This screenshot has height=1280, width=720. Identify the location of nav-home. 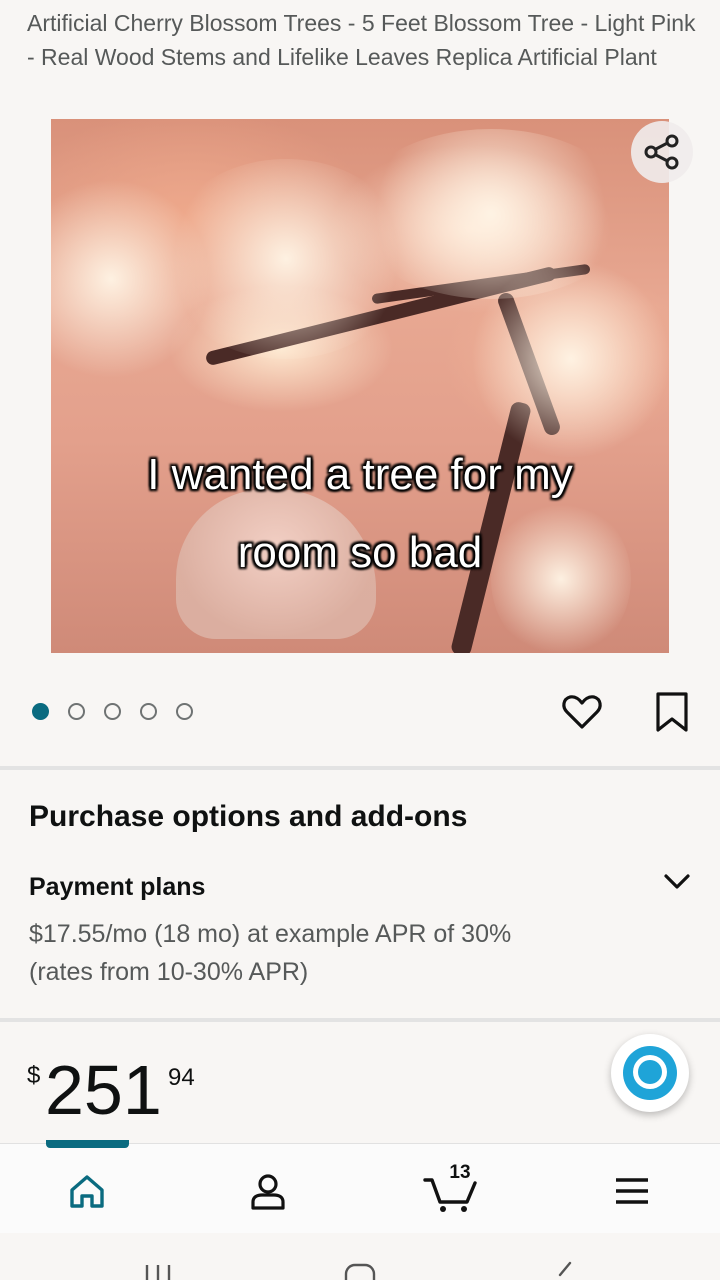
(87, 1191).